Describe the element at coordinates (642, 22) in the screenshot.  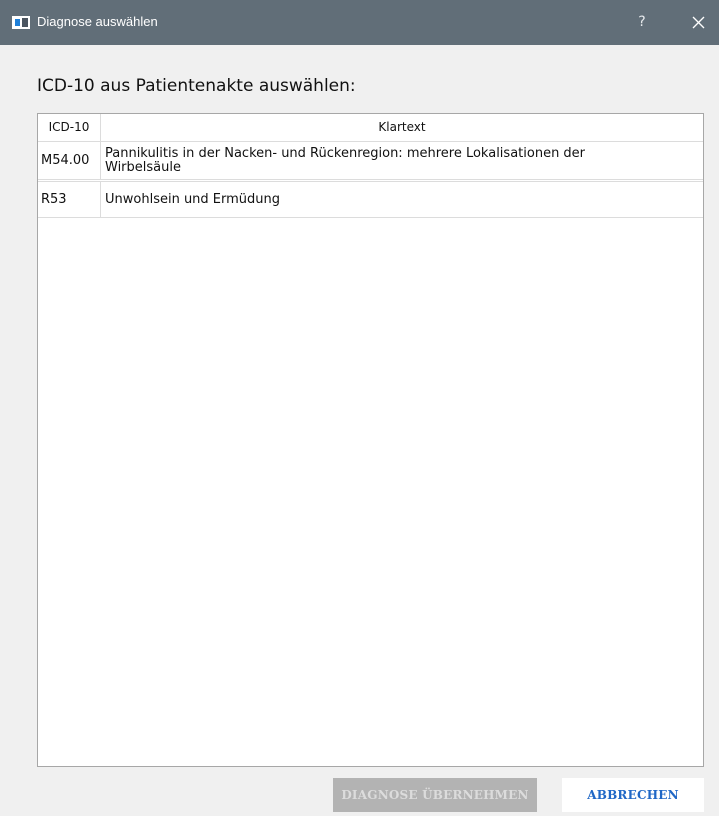
I see `help-button: ?` at that location.